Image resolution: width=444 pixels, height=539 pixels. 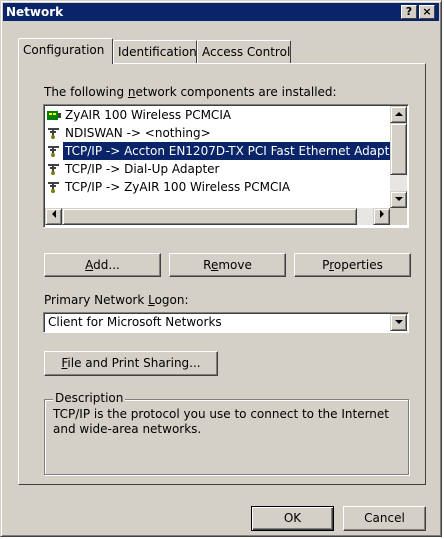 What do you see at coordinates (227, 265) in the screenshot?
I see `remove-button: Remove` at bounding box center [227, 265].